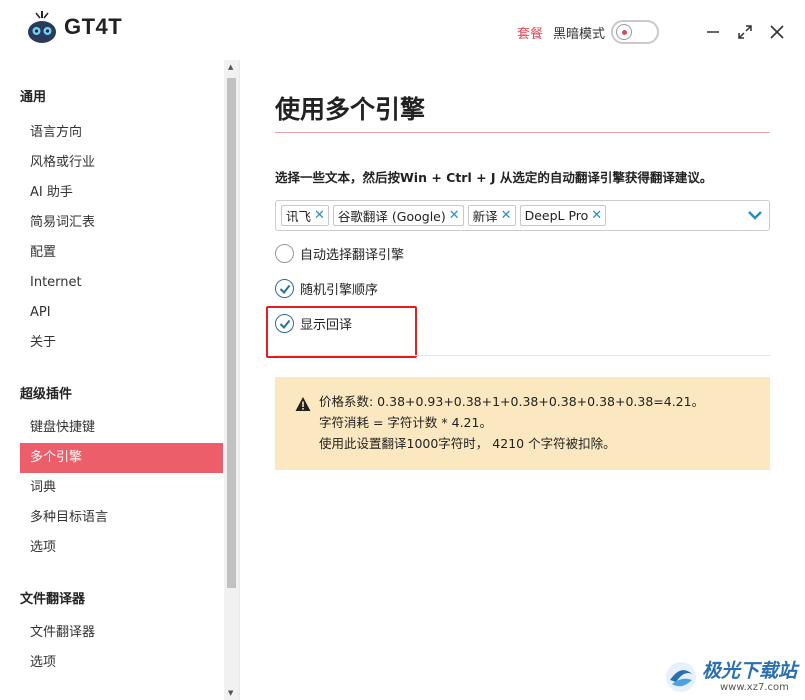 This screenshot has height=700, width=805. I want to click on engine-tag-label: DeepL Pro, so click(556, 215).